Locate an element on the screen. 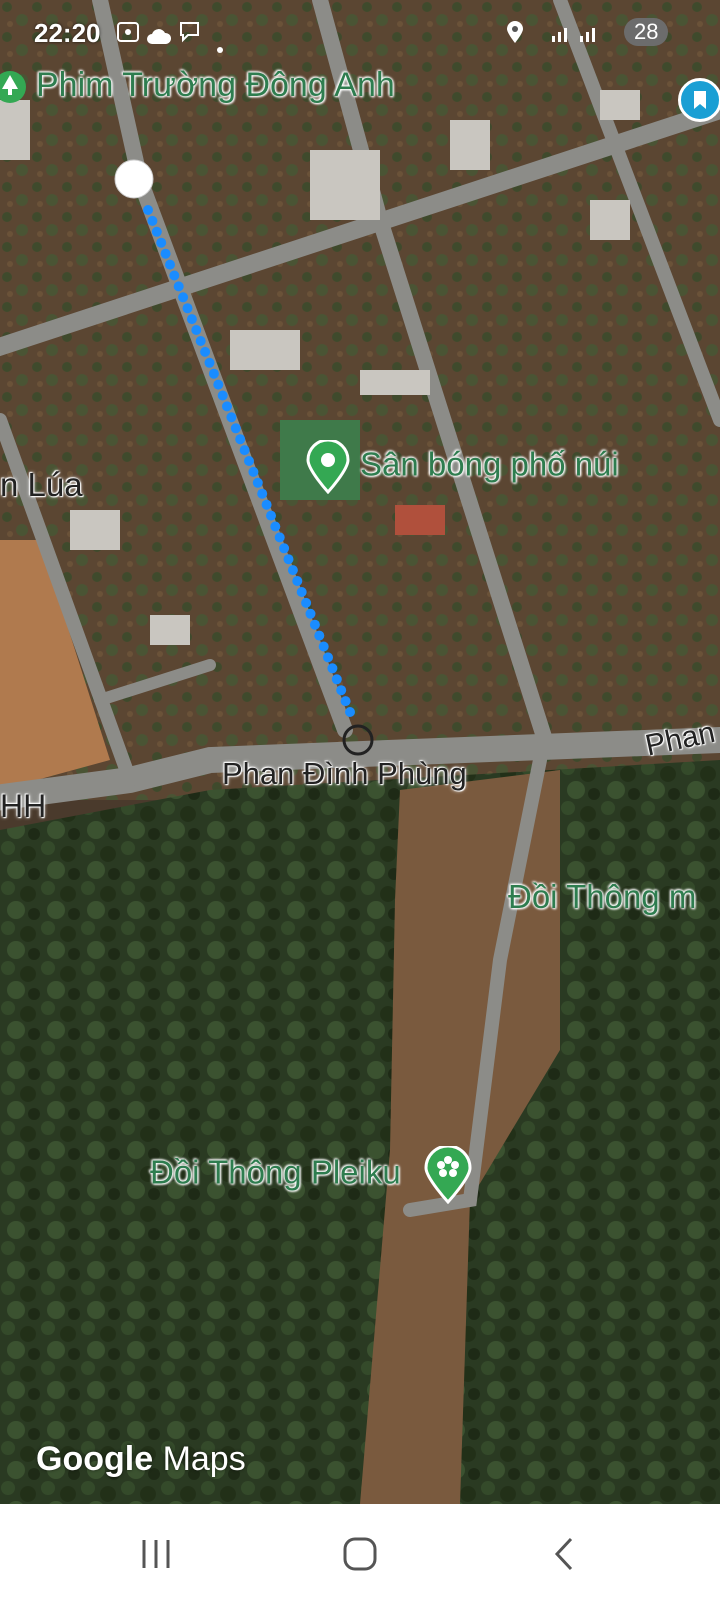 This screenshot has height=1600, width=720. place-name-top: Phim Trường Đông Anh is located at coordinates (215, 85).